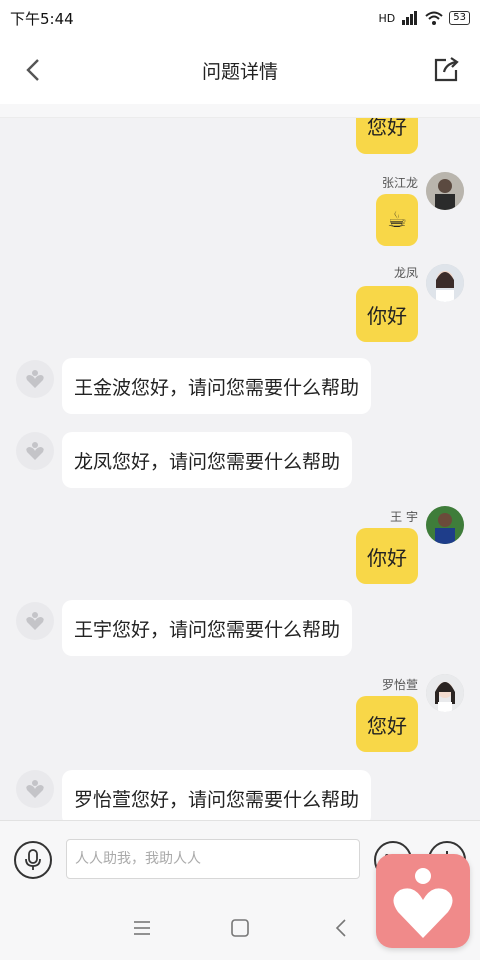  What do you see at coordinates (446, 70) in the screenshot?
I see `share-icon` at bounding box center [446, 70].